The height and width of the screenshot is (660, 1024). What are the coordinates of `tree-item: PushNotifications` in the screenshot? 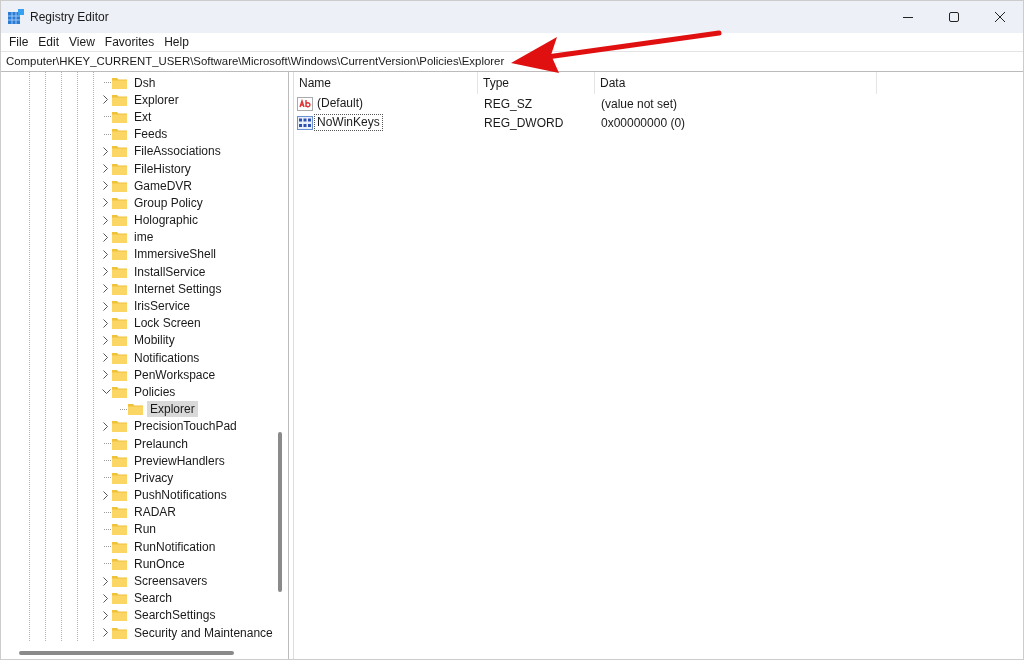 It's located at (180, 495).